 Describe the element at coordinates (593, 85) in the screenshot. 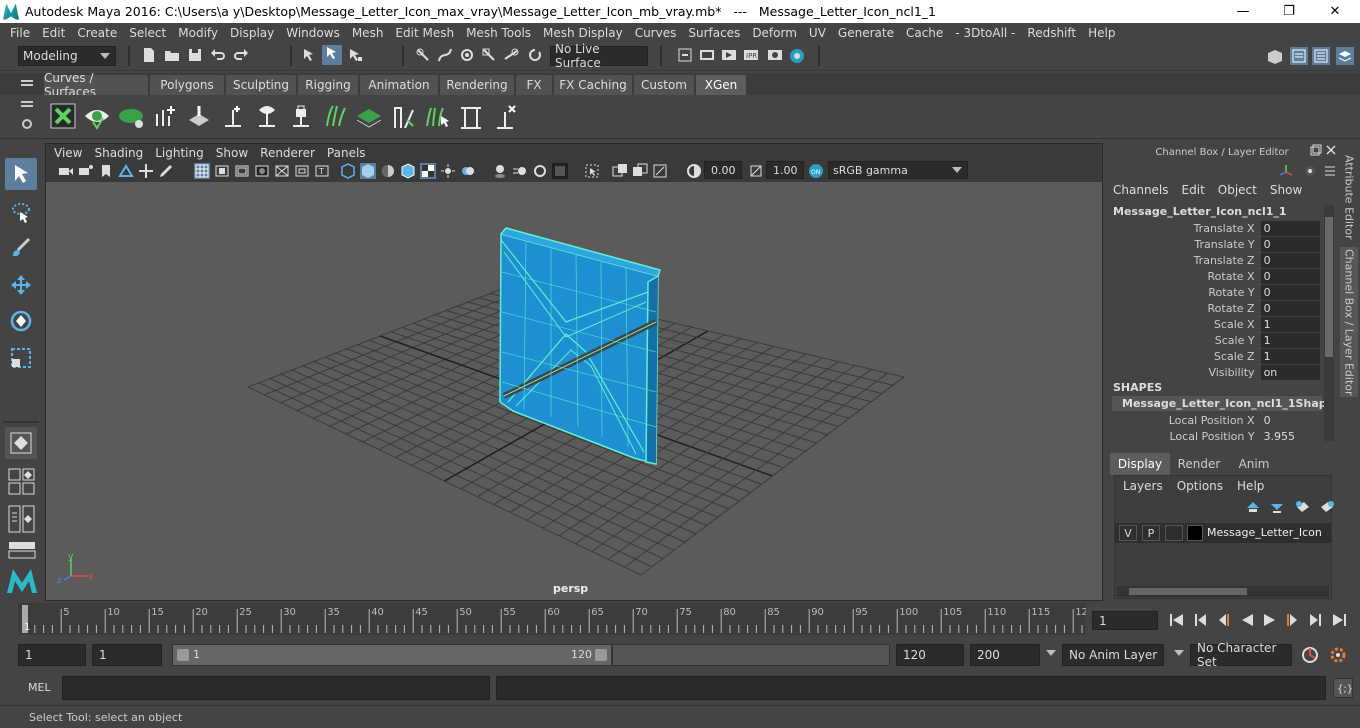

I see `tab-fx-caching: FX Caching` at that location.